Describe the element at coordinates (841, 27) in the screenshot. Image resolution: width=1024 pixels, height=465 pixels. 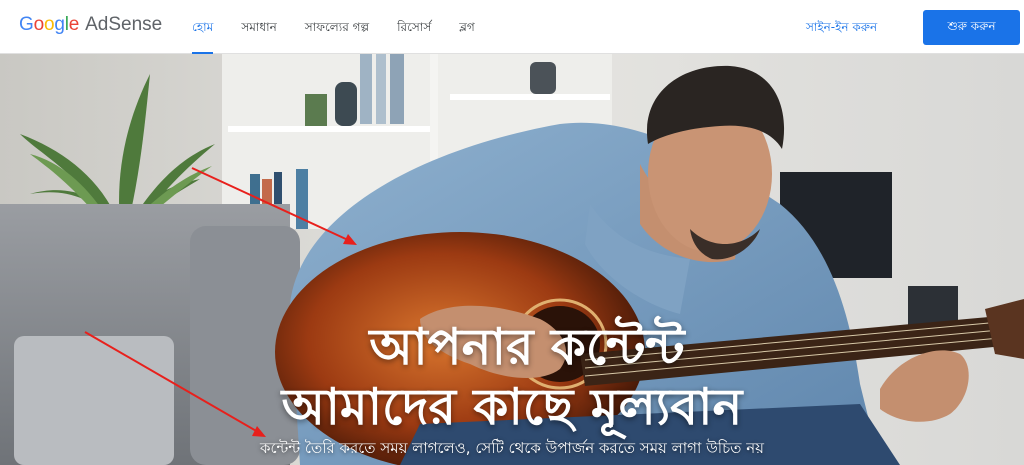
I see `sign-in-link: সাইন-ইন করুন` at that location.